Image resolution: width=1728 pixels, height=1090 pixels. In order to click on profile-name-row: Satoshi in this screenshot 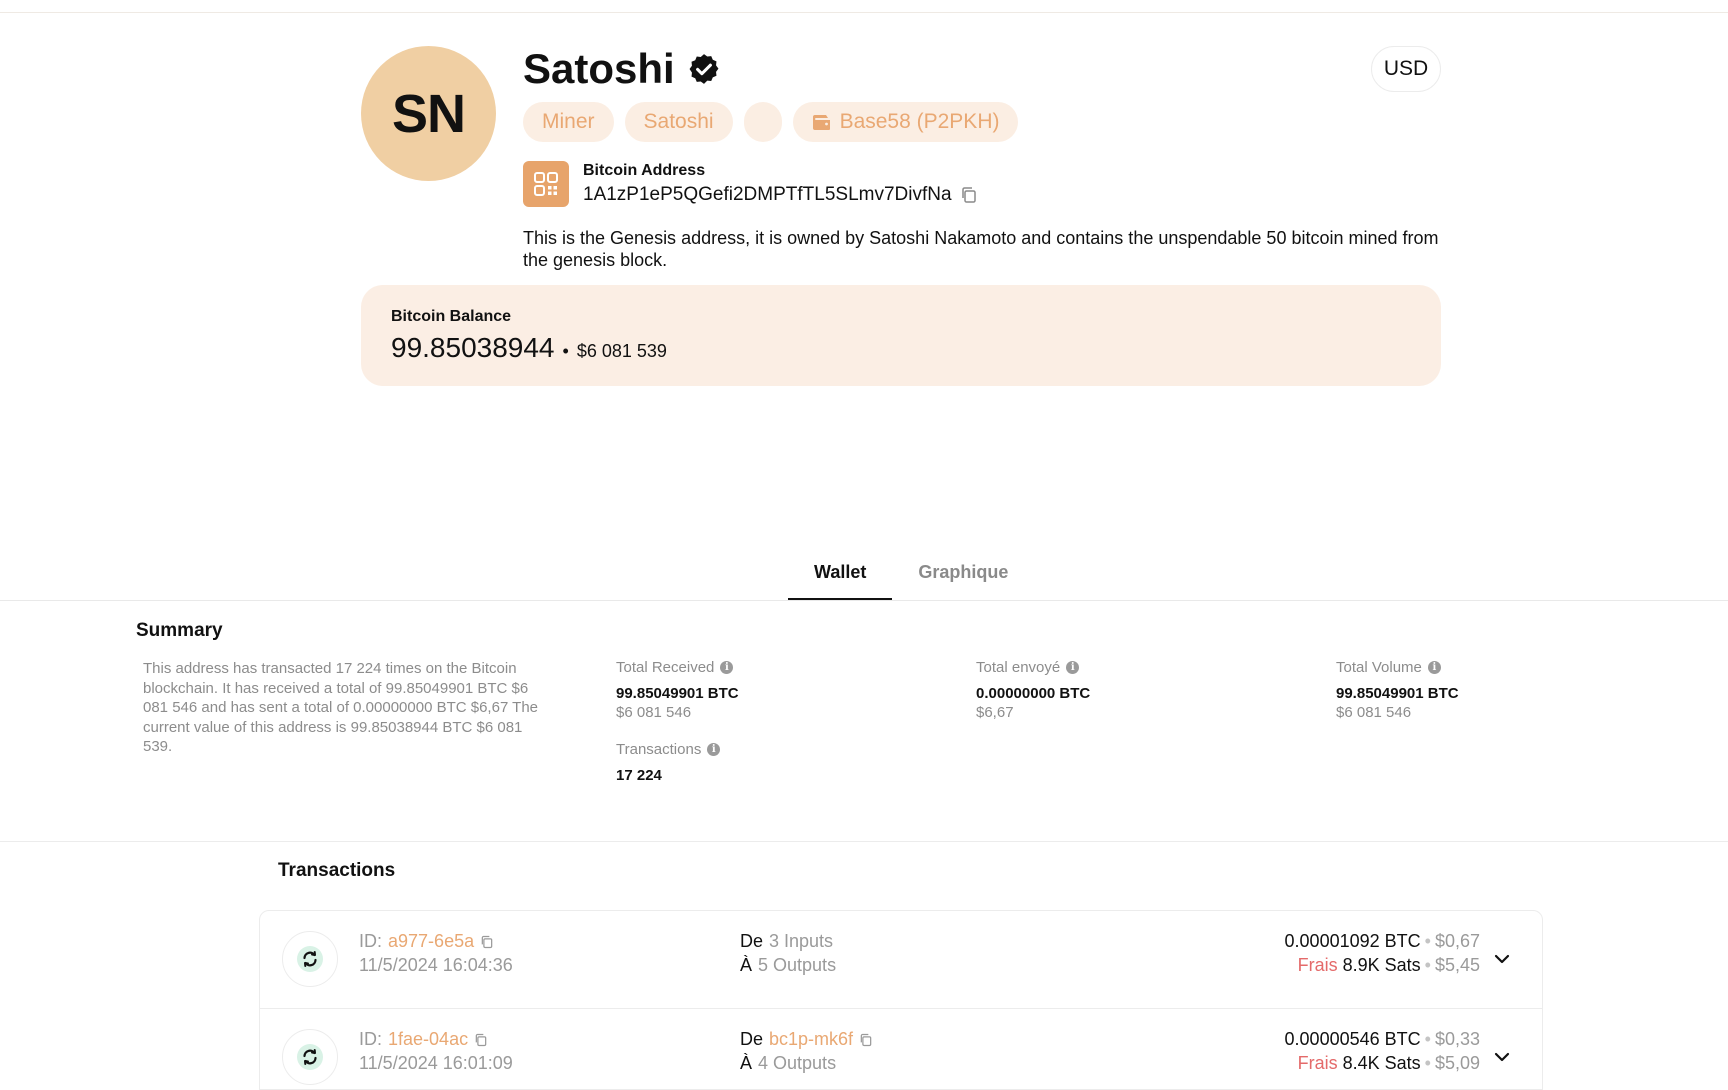, I will do `click(622, 69)`.